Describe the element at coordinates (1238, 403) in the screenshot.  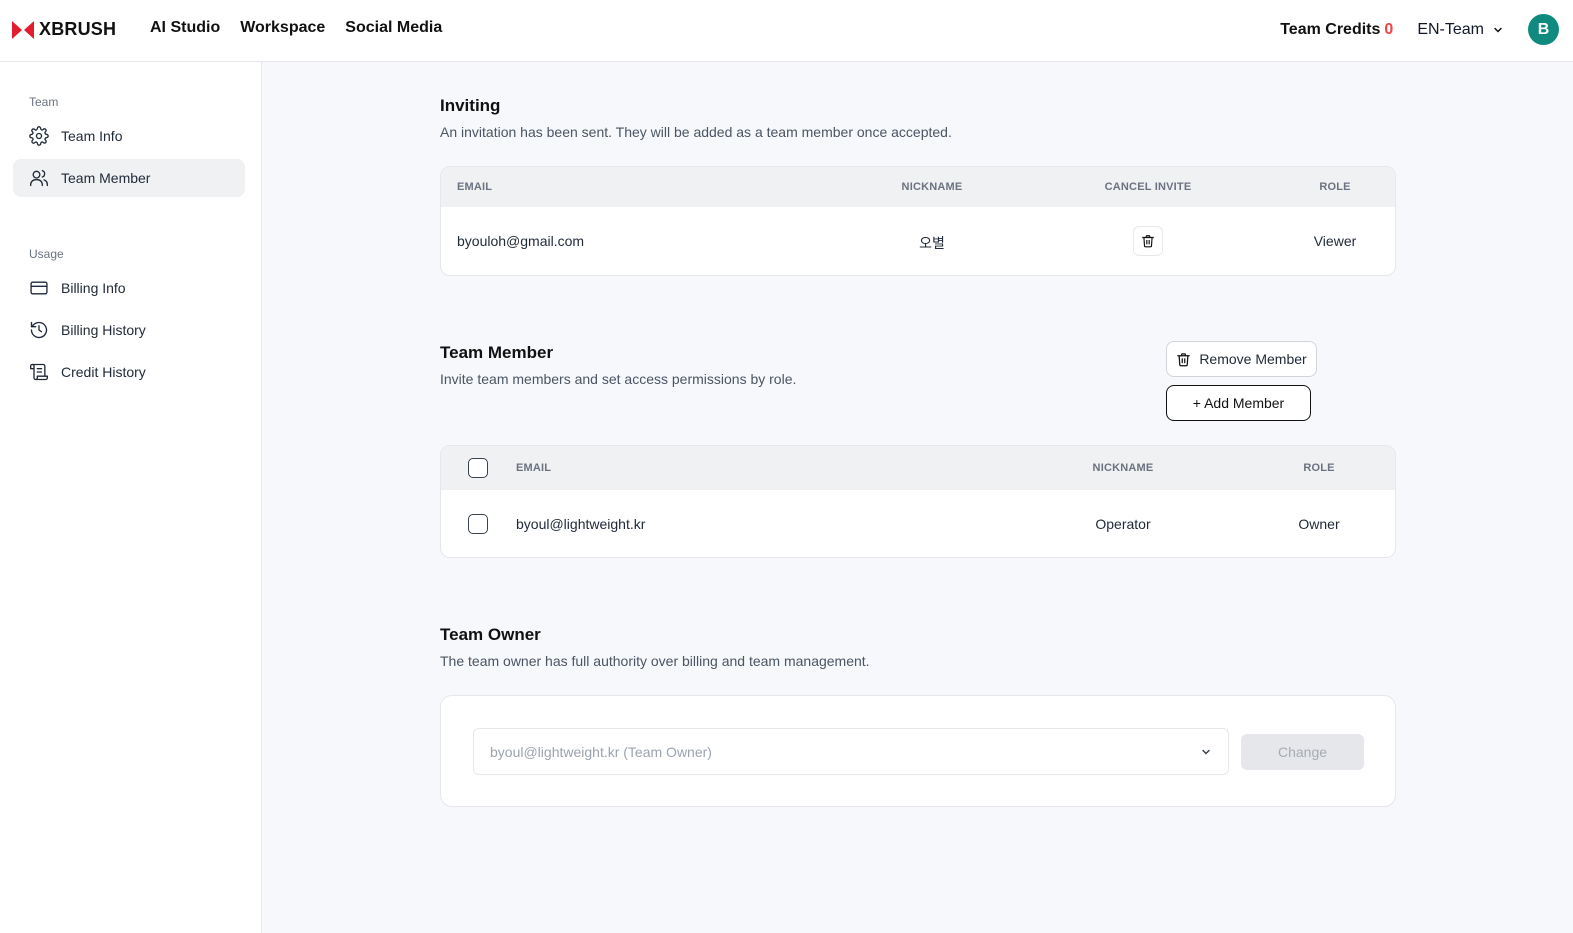
I see `add-member-button: + Add Member` at that location.